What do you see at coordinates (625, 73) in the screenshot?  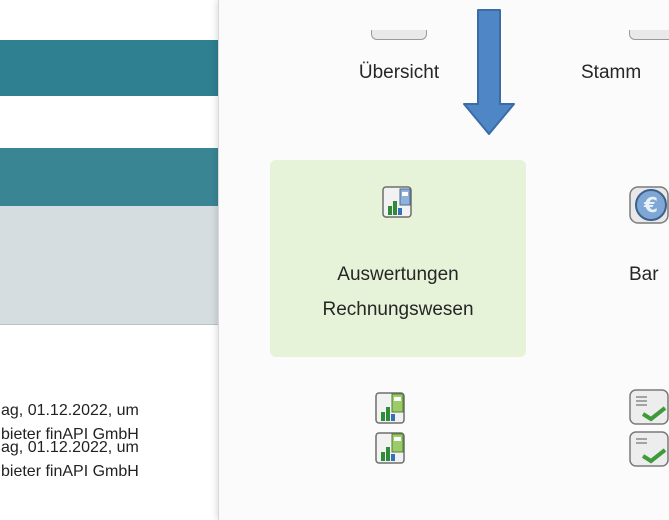 I see `tile-stamm-label: Stamm` at bounding box center [625, 73].